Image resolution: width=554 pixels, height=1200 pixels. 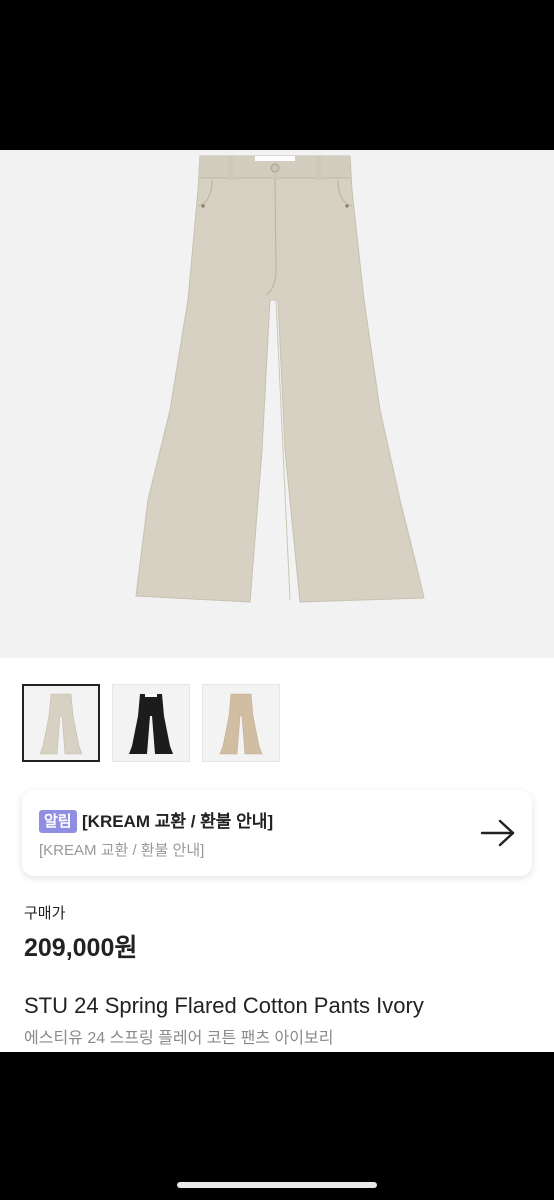 I want to click on notice-card: 알림 [KREAM 교환 / 환불 안내] [KREAM 교환 / 환불 안내], so click(x=277, y=833).